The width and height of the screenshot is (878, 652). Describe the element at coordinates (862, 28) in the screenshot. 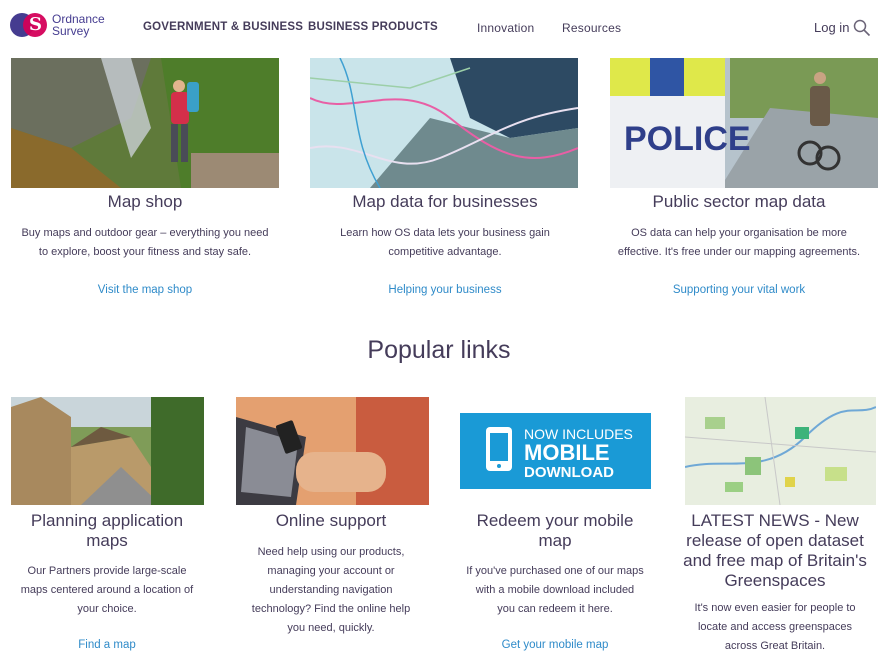

I see `search-icon` at that location.